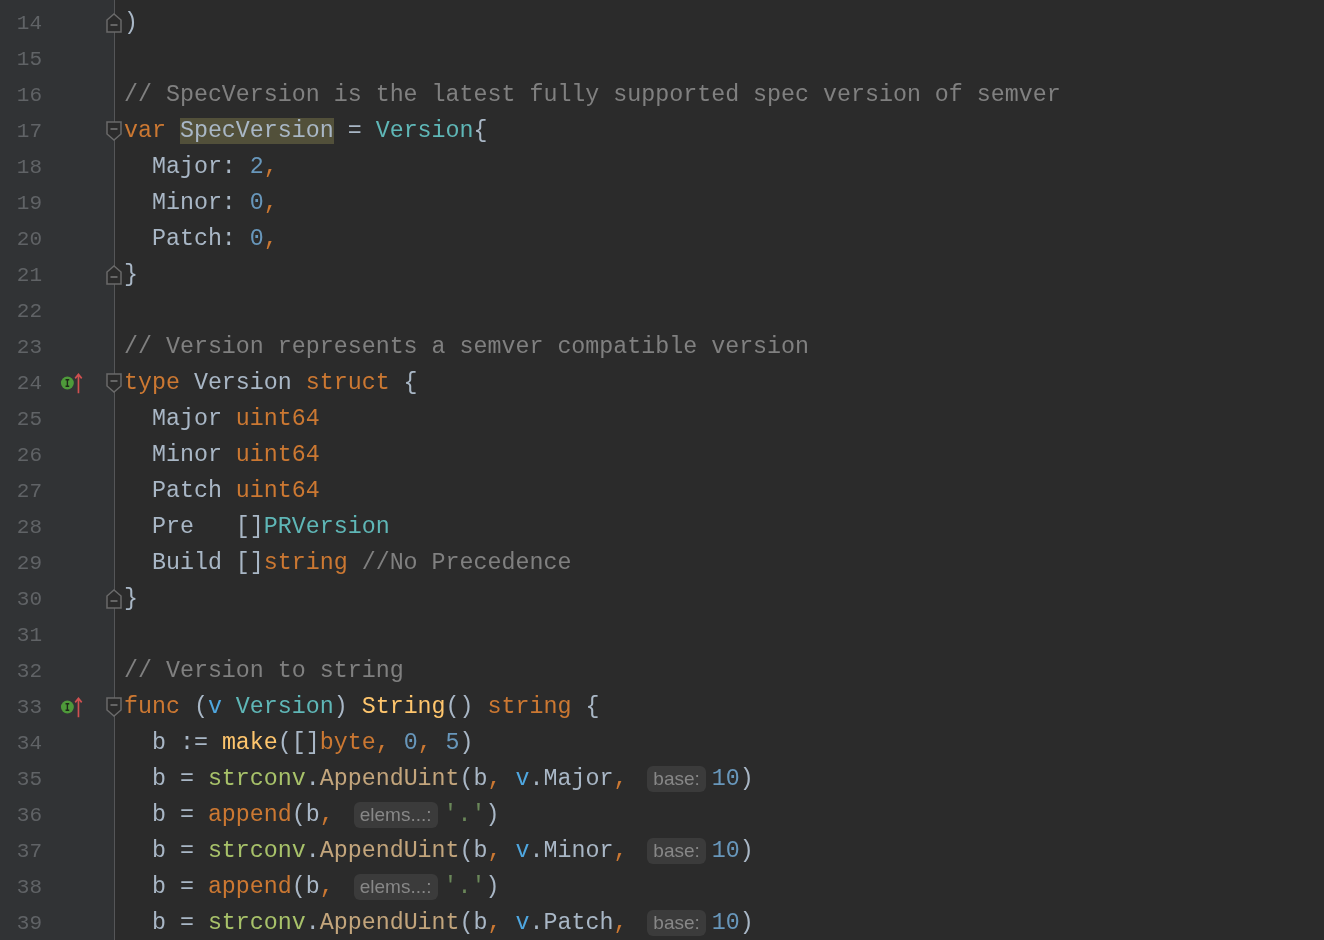  Describe the element at coordinates (235, 455) in the screenshot. I see `code-line: Minor uint64` at that location.